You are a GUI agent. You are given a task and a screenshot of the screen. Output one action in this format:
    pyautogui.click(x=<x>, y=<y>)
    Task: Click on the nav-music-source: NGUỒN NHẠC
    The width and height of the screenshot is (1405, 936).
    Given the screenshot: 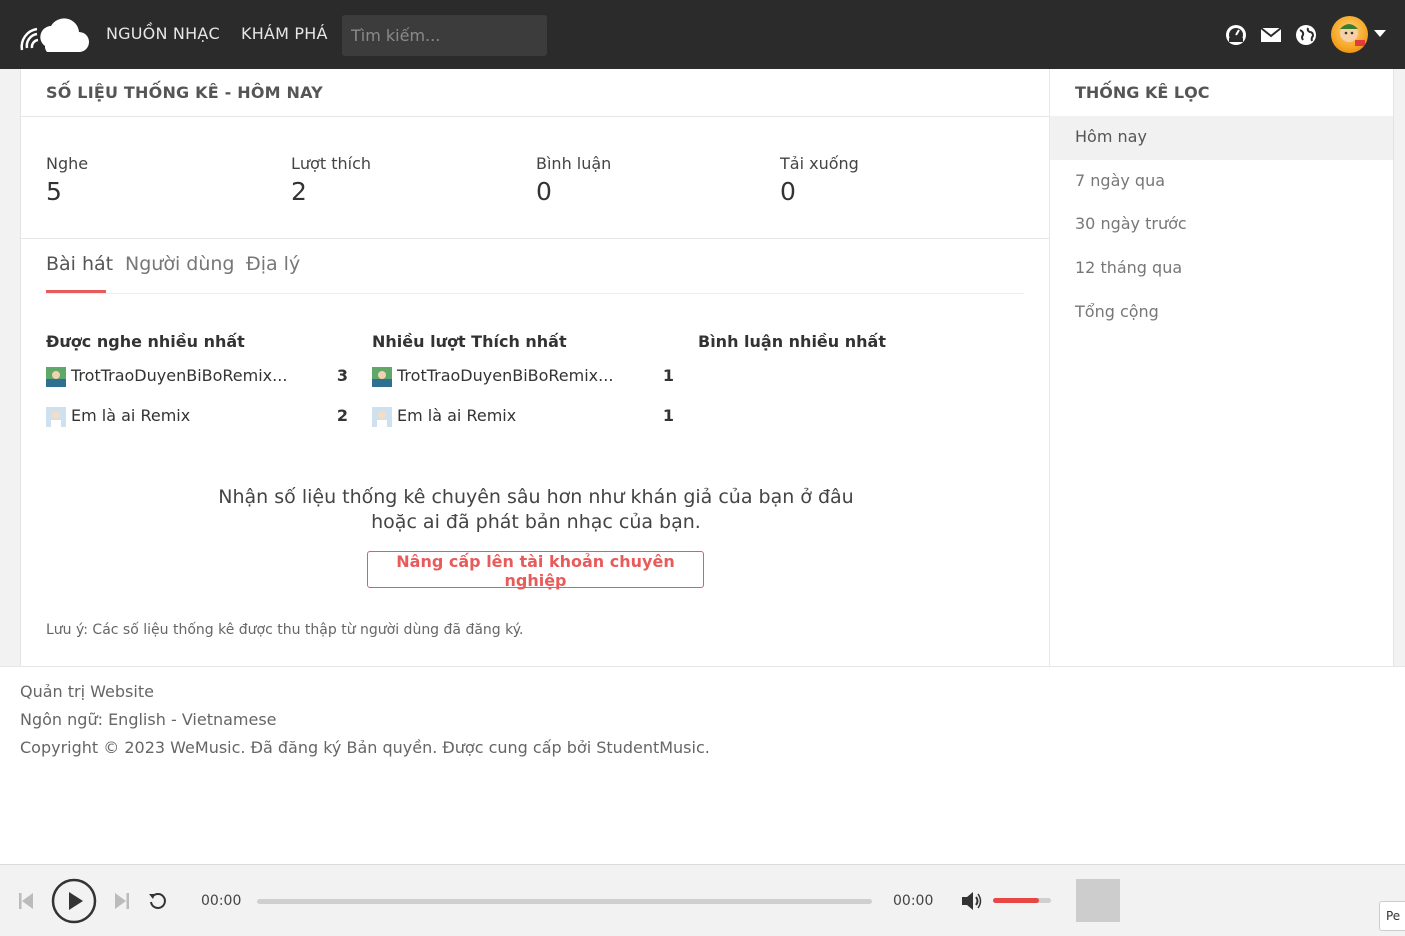 What is the action you would take?
    pyautogui.click(x=163, y=33)
    